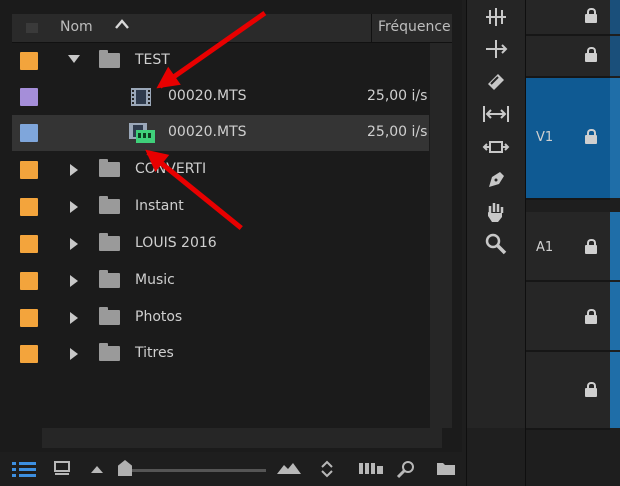 This screenshot has width=620, height=486. What do you see at coordinates (371, 28) in the screenshot?
I see `column-divider` at bounding box center [371, 28].